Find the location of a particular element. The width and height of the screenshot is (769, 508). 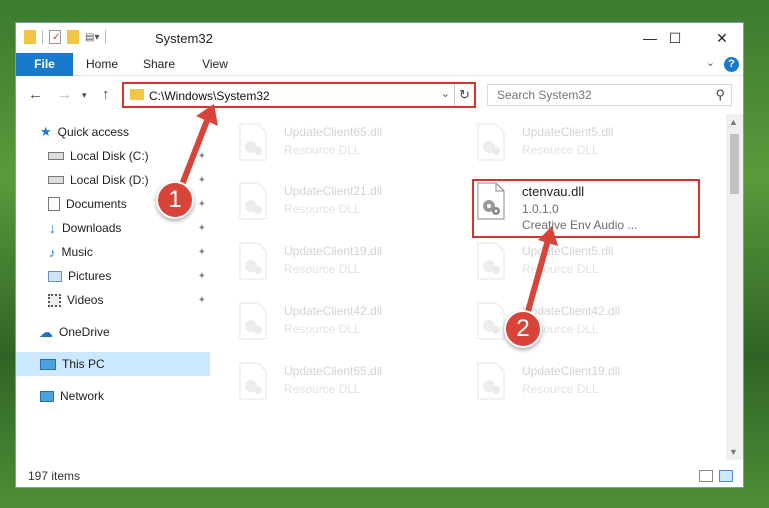

maximize-icon: ☐ is located at coordinates (675, 37).